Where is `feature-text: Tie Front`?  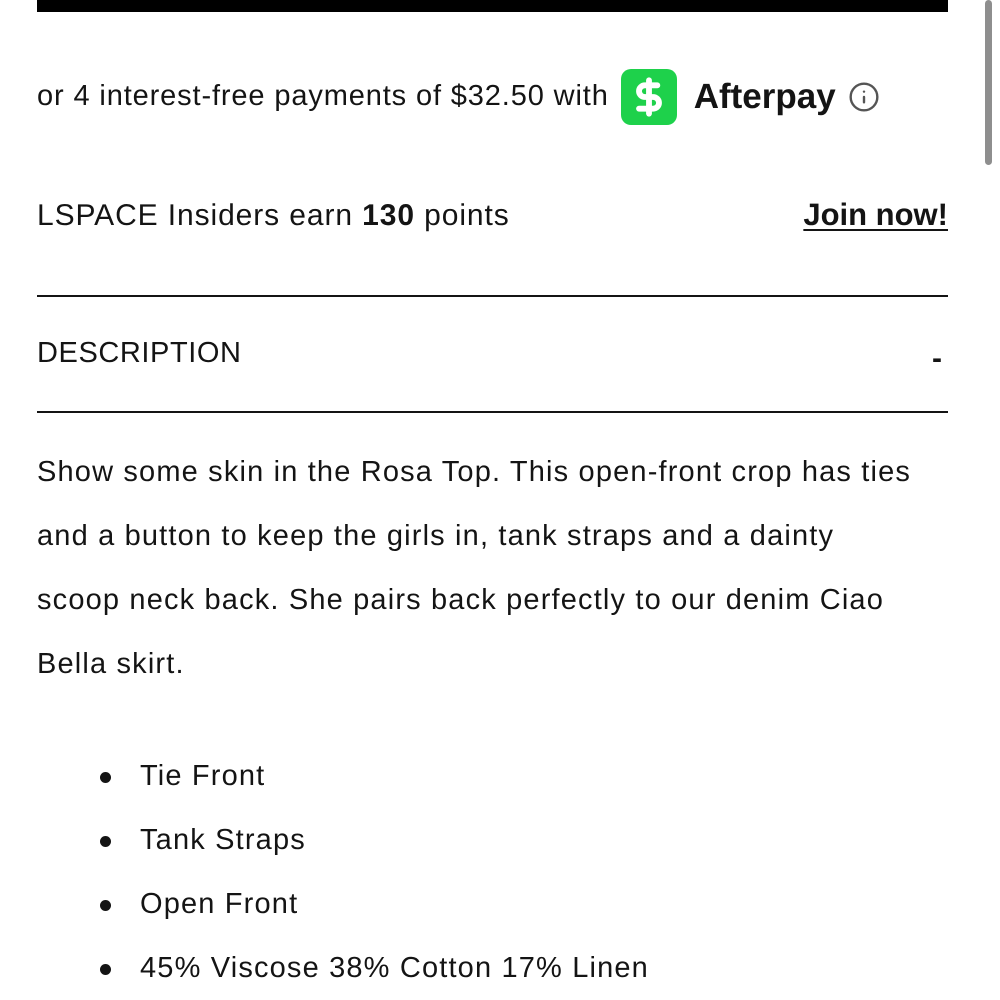 feature-text: Tie Front is located at coordinates (203, 776).